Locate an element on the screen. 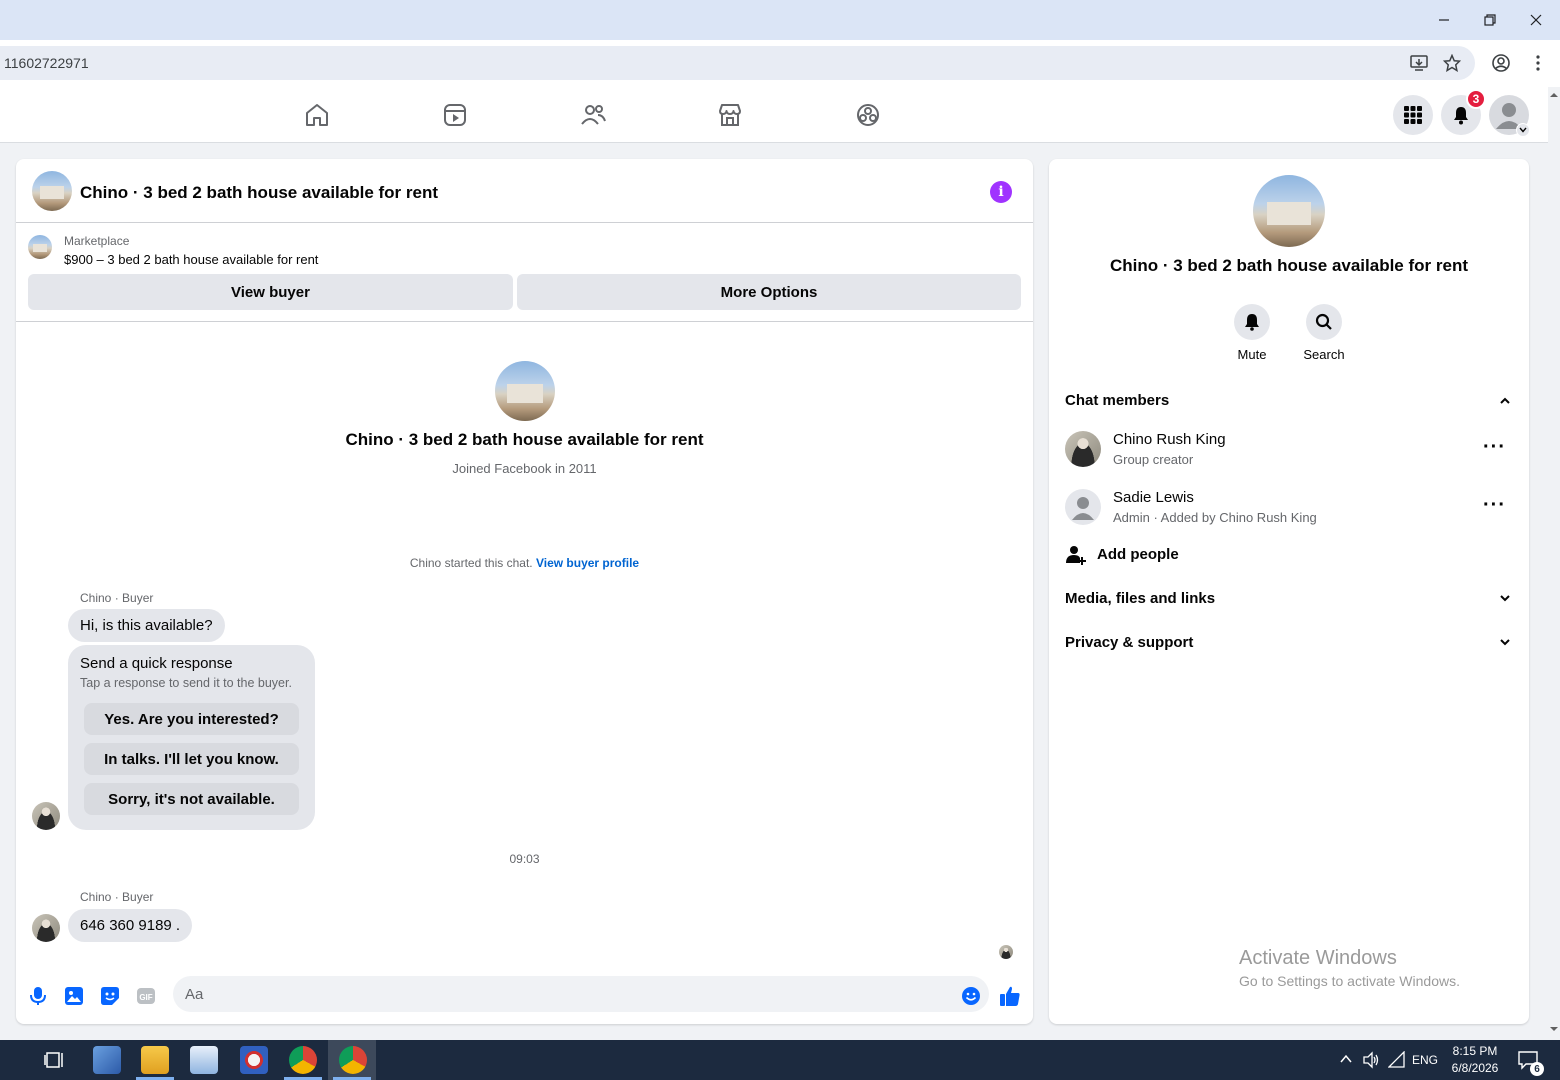  mute-button: Mute is located at coordinates (1252, 333).